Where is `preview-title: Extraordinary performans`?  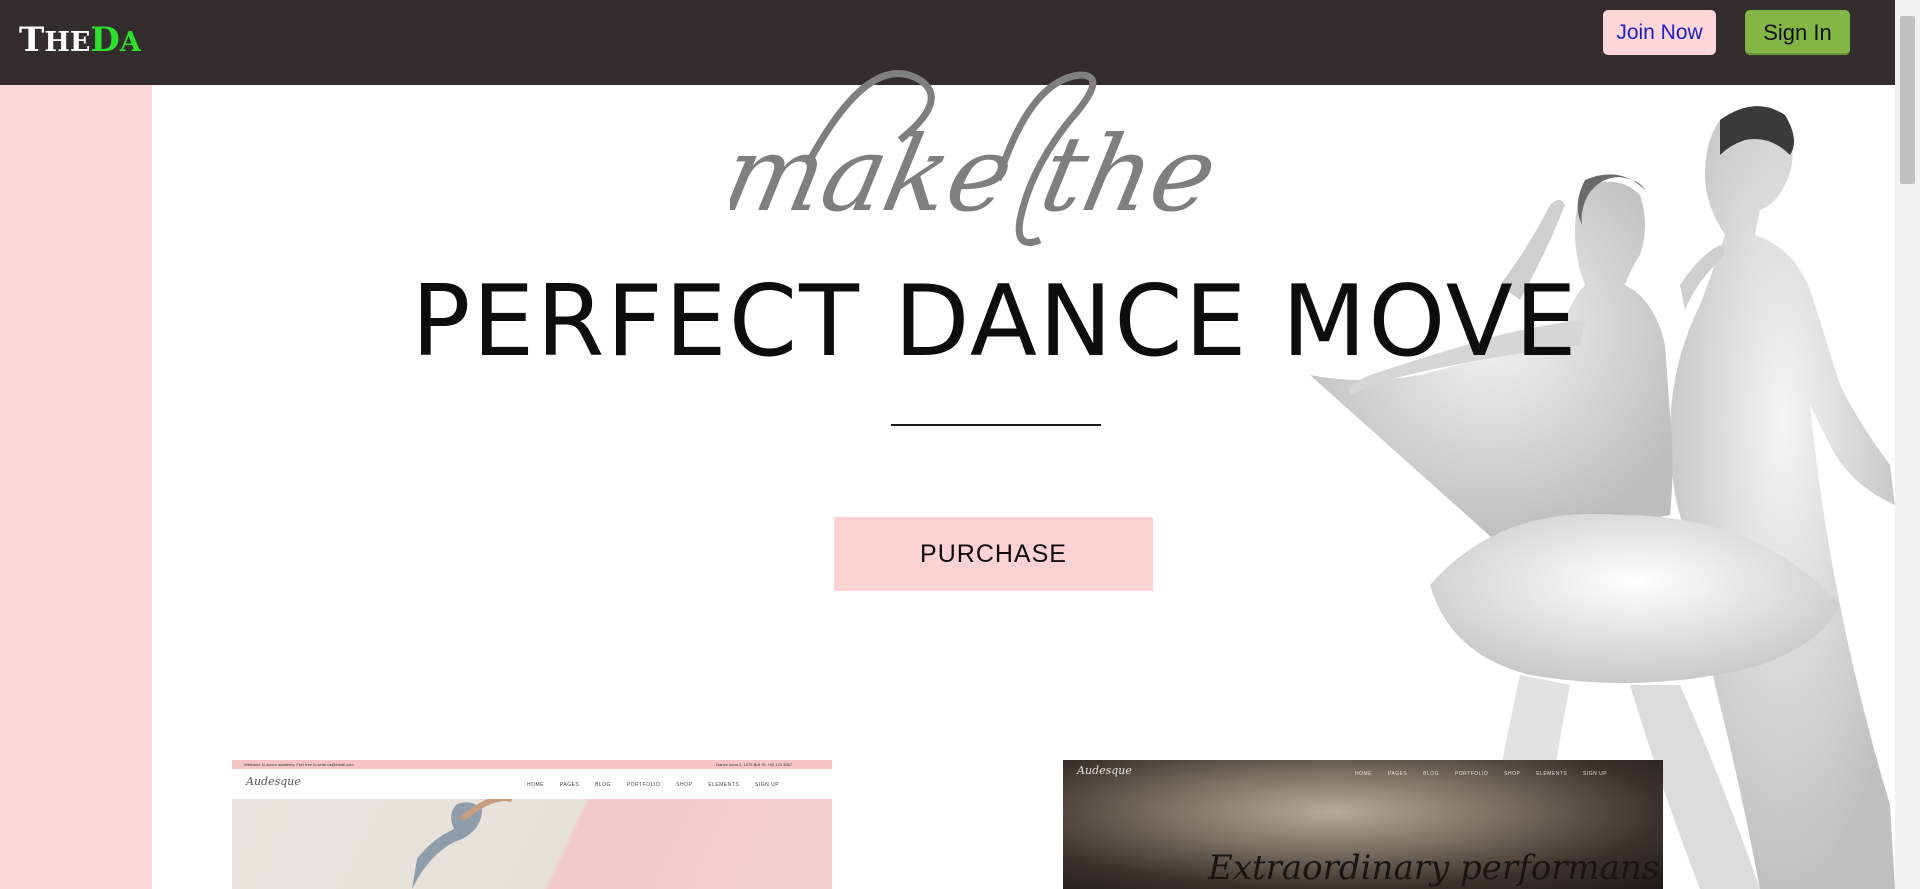
preview-title: Extraordinary performans is located at coordinates (1434, 868).